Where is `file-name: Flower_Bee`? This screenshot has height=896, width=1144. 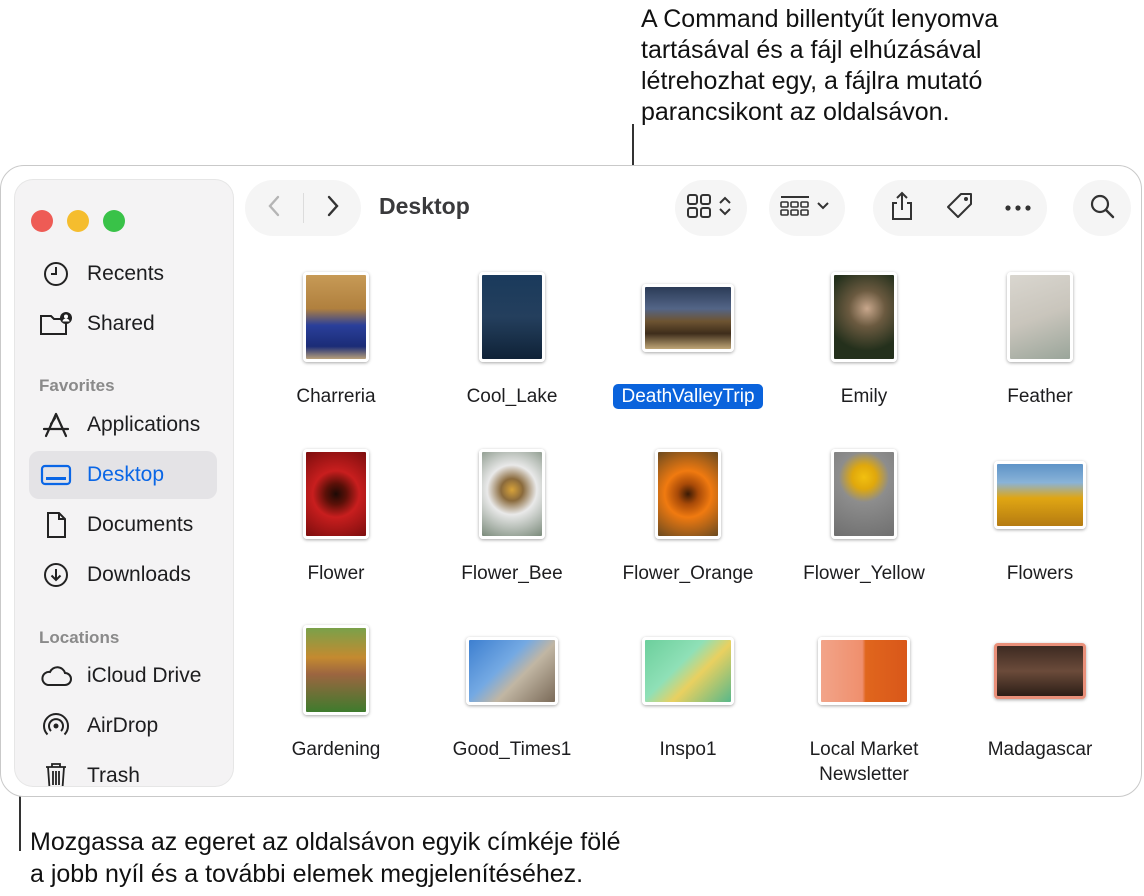 file-name: Flower_Bee is located at coordinates (512, 573).